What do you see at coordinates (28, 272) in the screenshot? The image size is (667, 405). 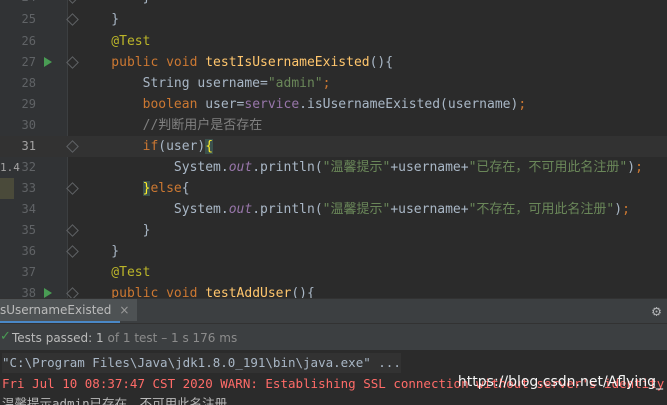 I see `line-number: 37` at bounding box center [28, 272].